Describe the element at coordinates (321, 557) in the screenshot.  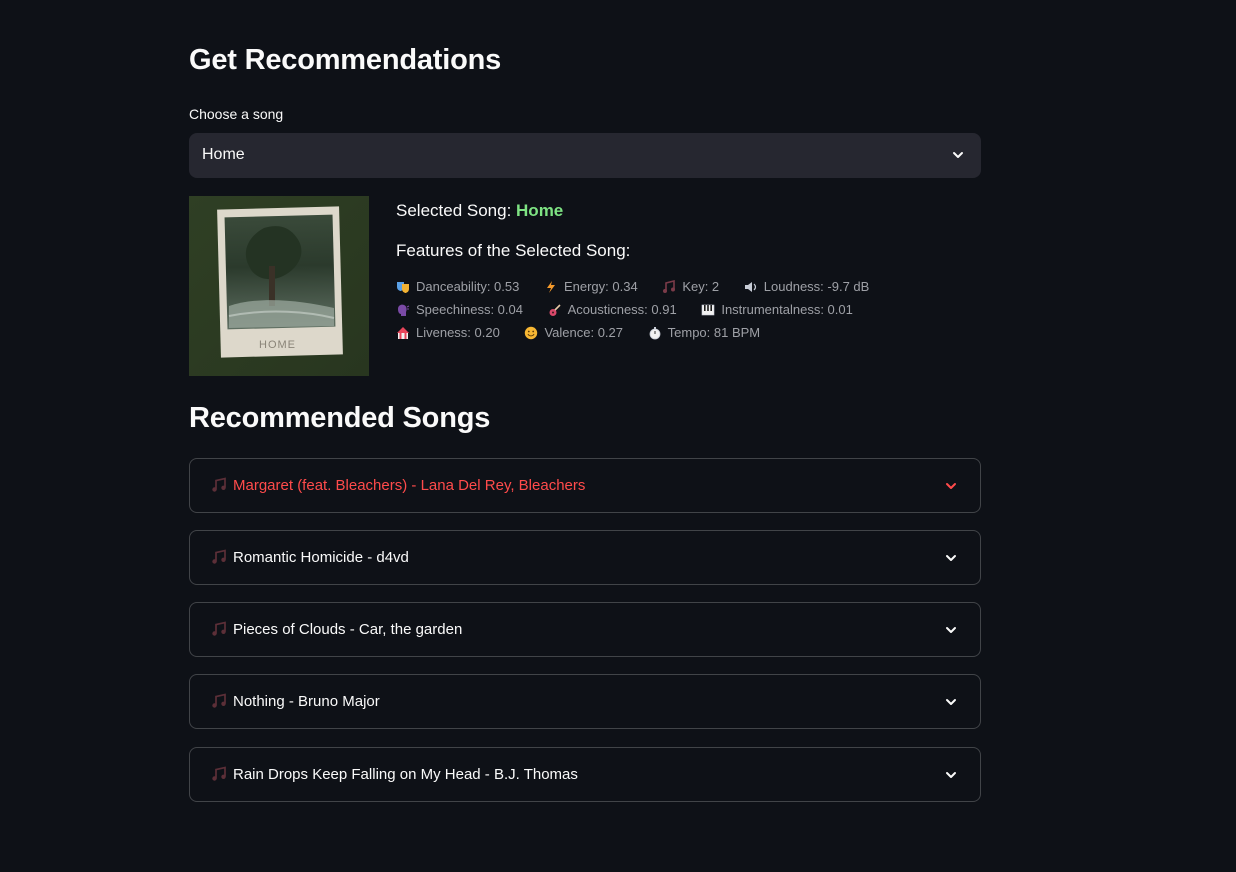
I see `recommendation-label: Romantic Homicide - d4vd` at that location.